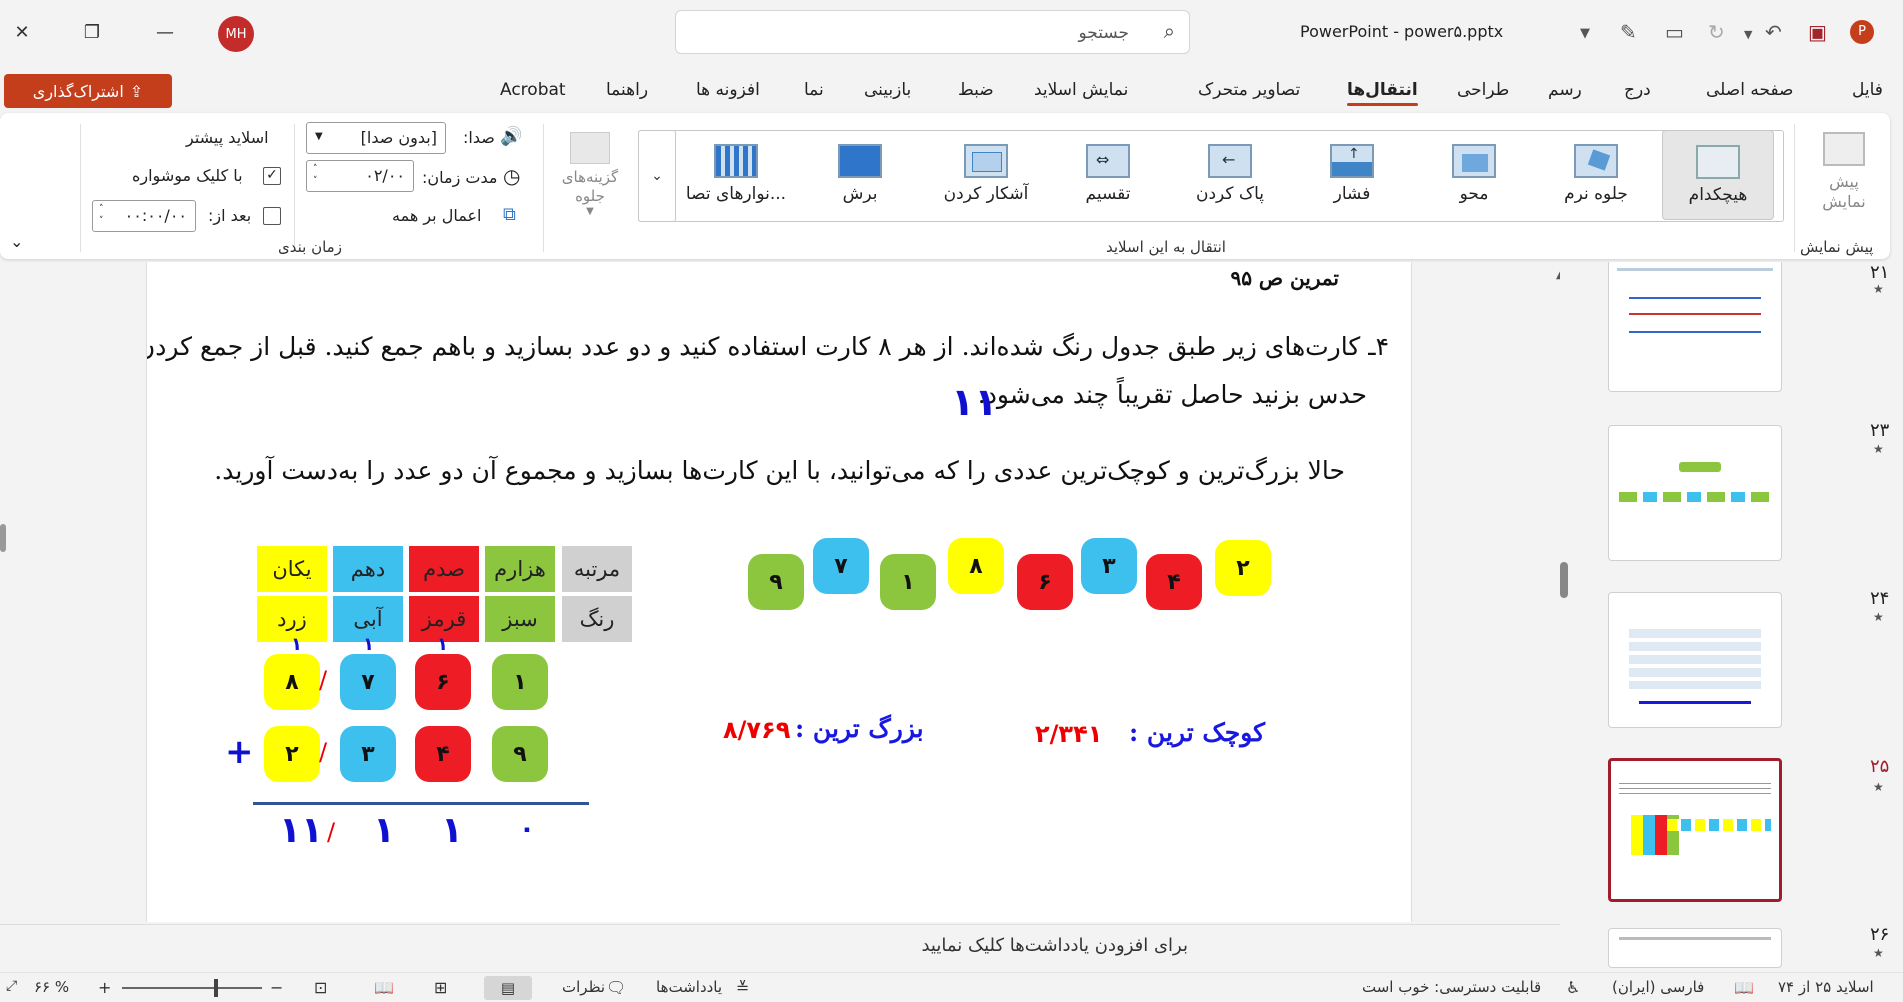  I want to click on save-icon: ▣, so click(1817, 32).